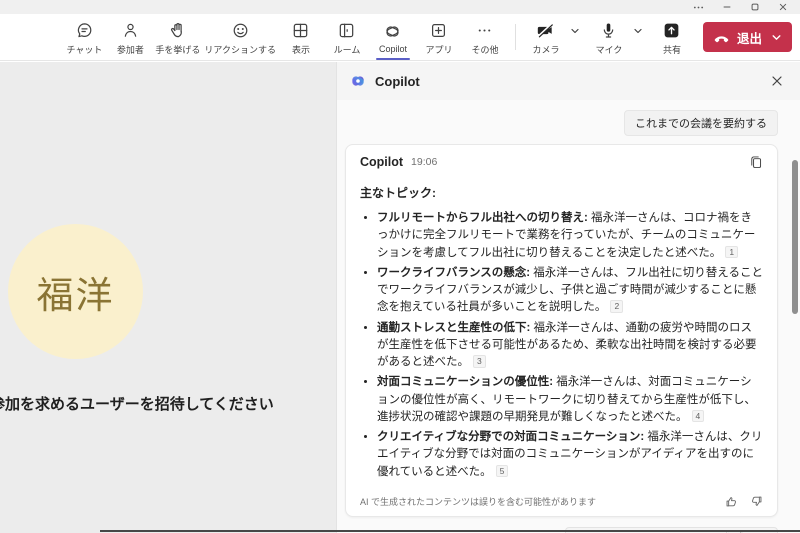 This screenshot has width=800, height=533. Describe the element at coordinates (130, 49) in the screenshot. I see `toolbar-participants-label: 参加者` at that location.